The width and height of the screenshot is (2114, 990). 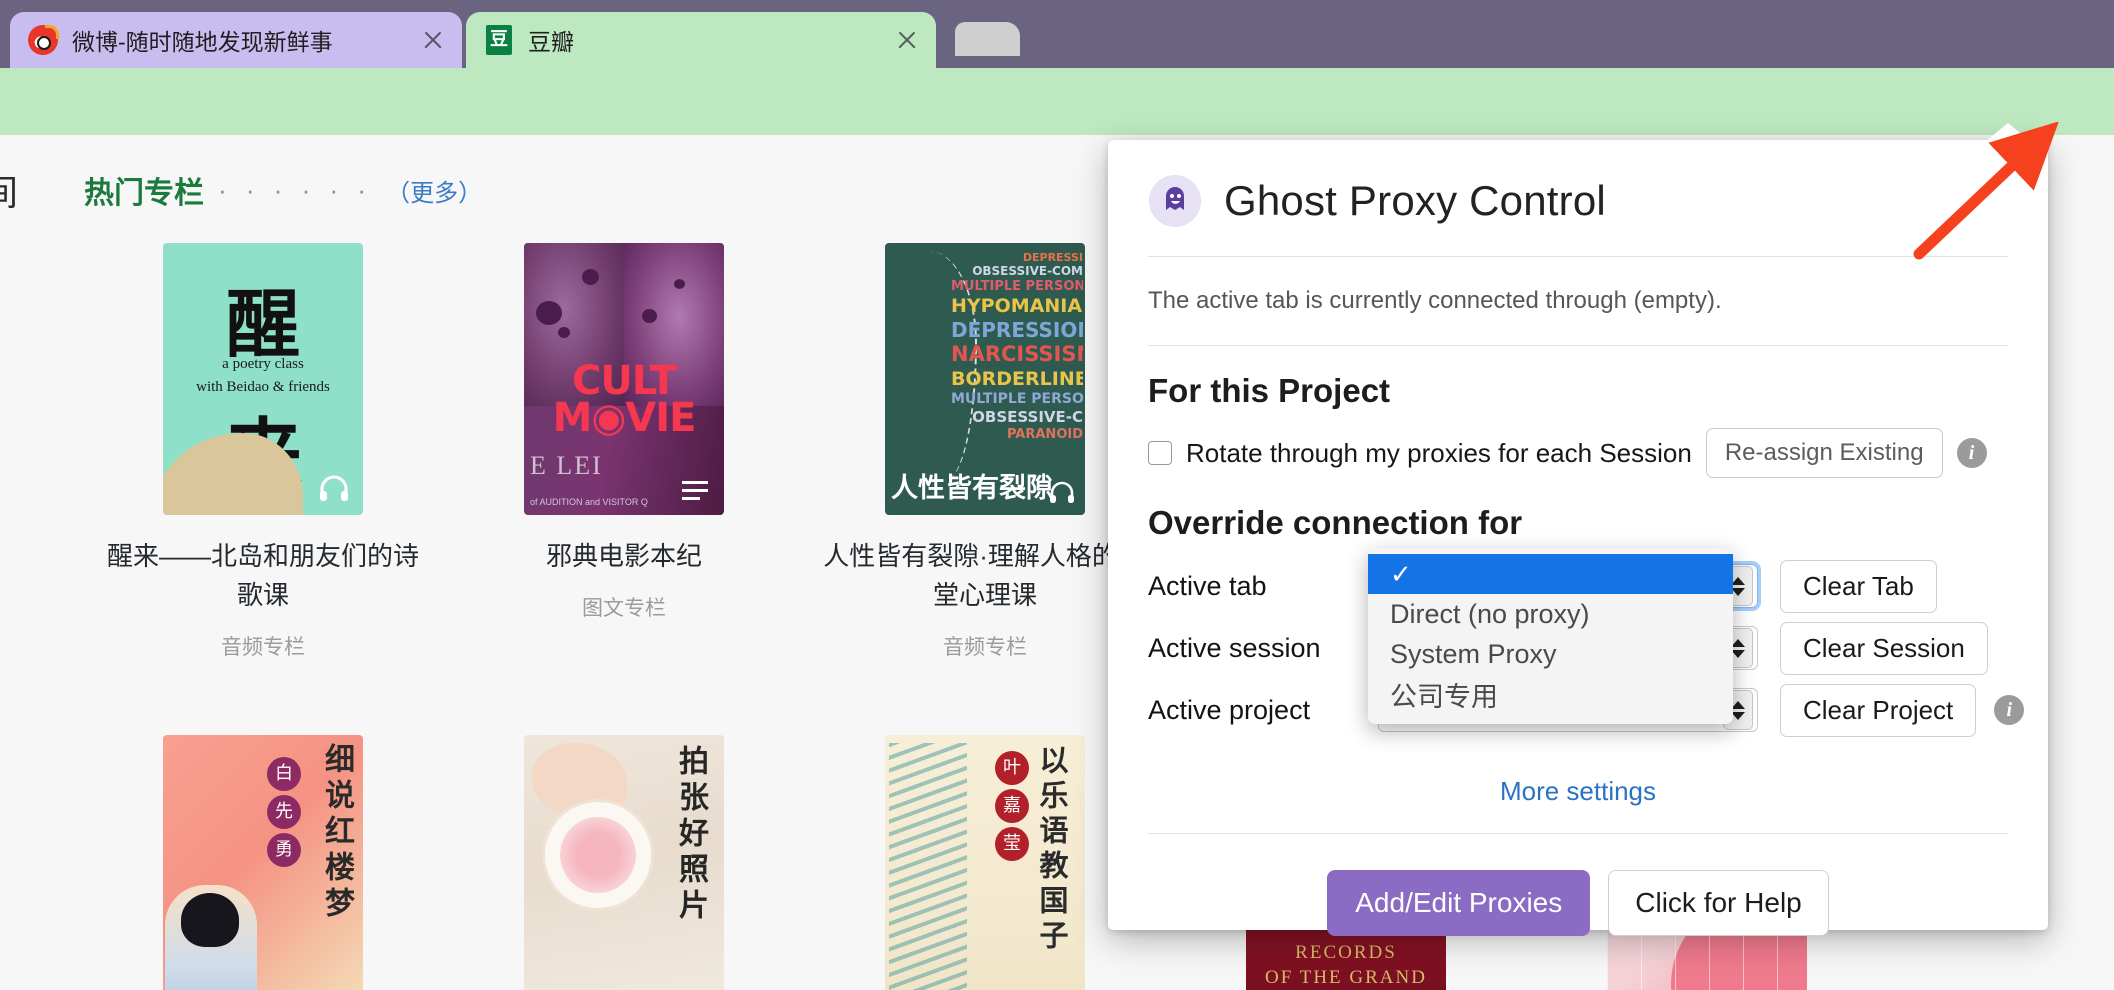 I want to click on artwork-vertical-title: 拍张好照片, so click(x=690, y=835).